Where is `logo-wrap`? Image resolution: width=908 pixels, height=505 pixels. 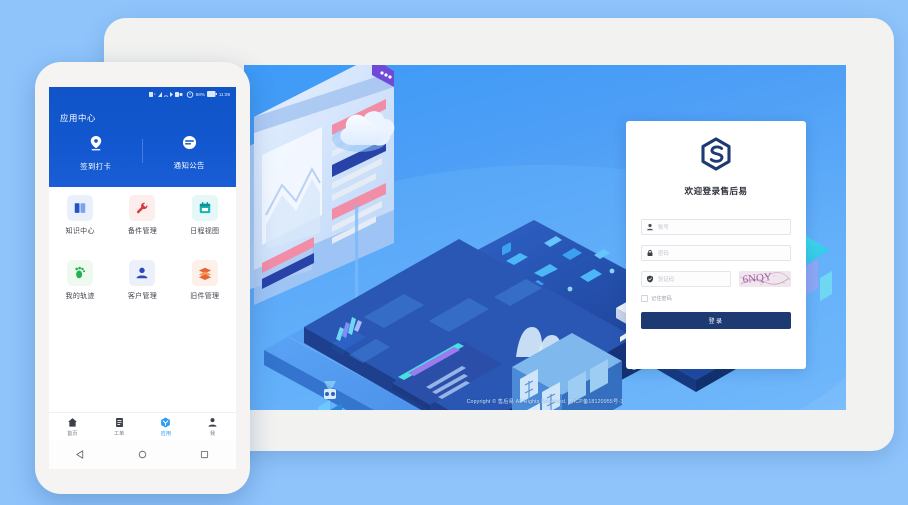 logo-wrap is located at coordinates (716, 156).